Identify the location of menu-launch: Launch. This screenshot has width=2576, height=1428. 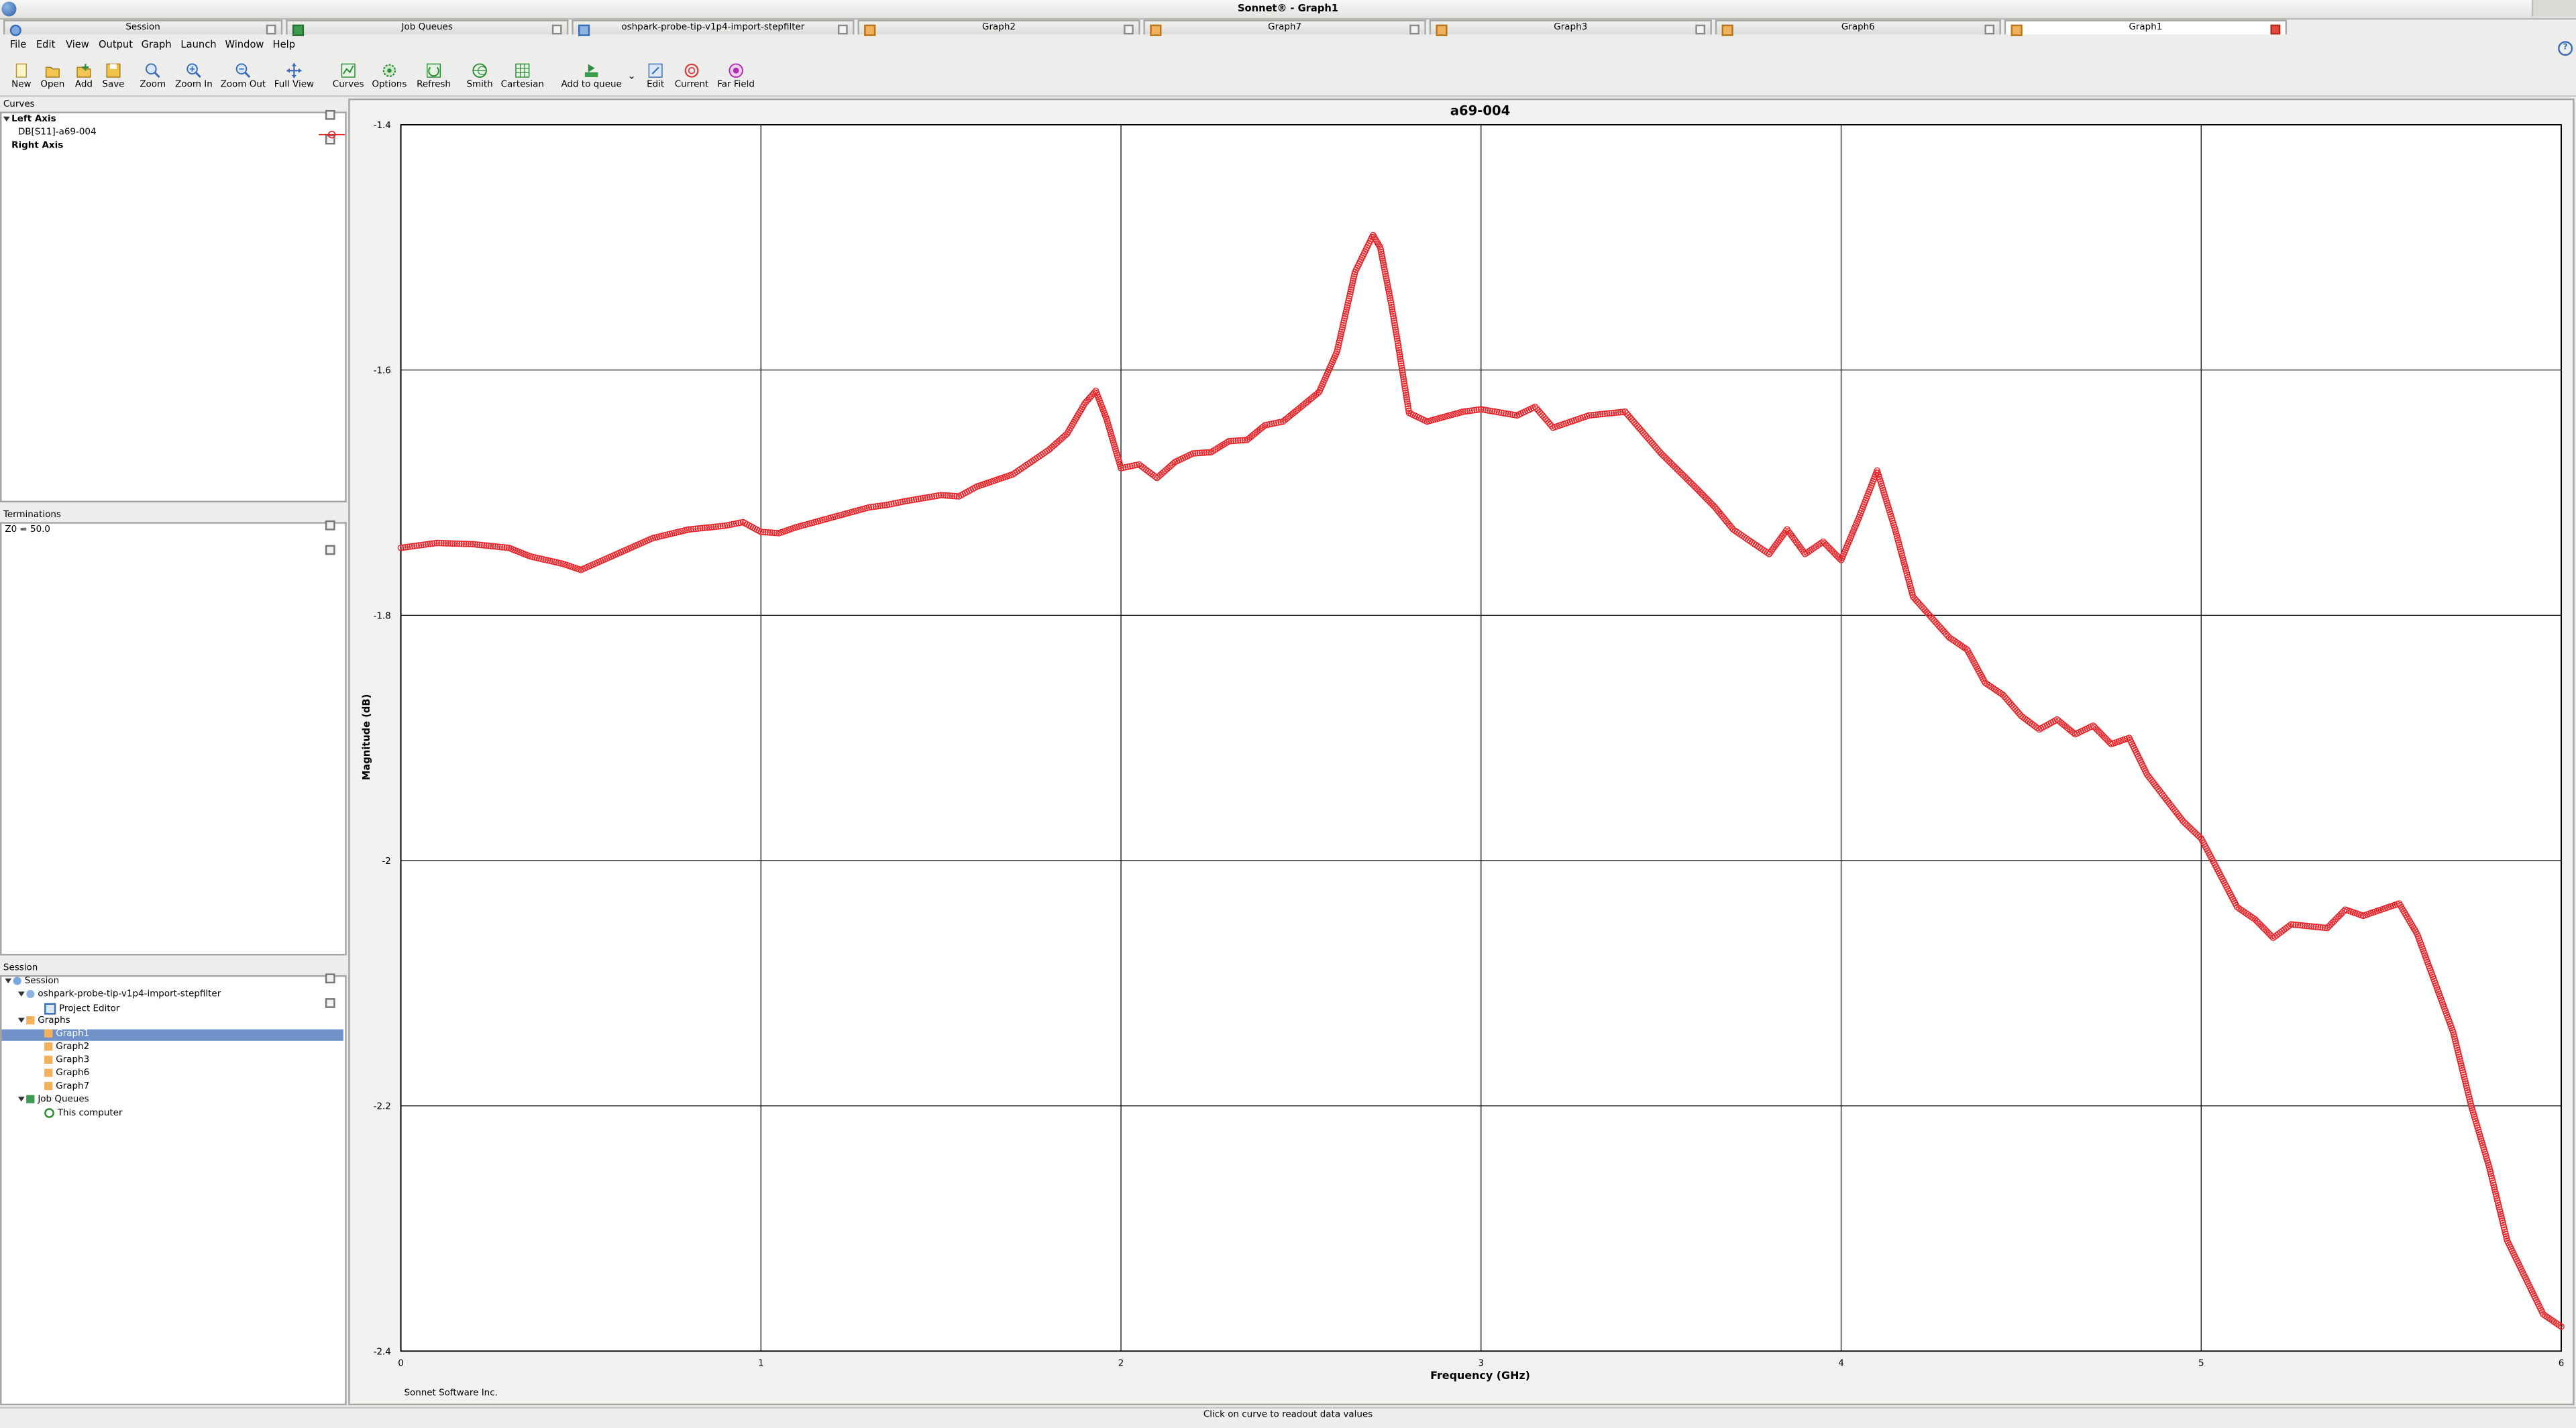
(198, 45).